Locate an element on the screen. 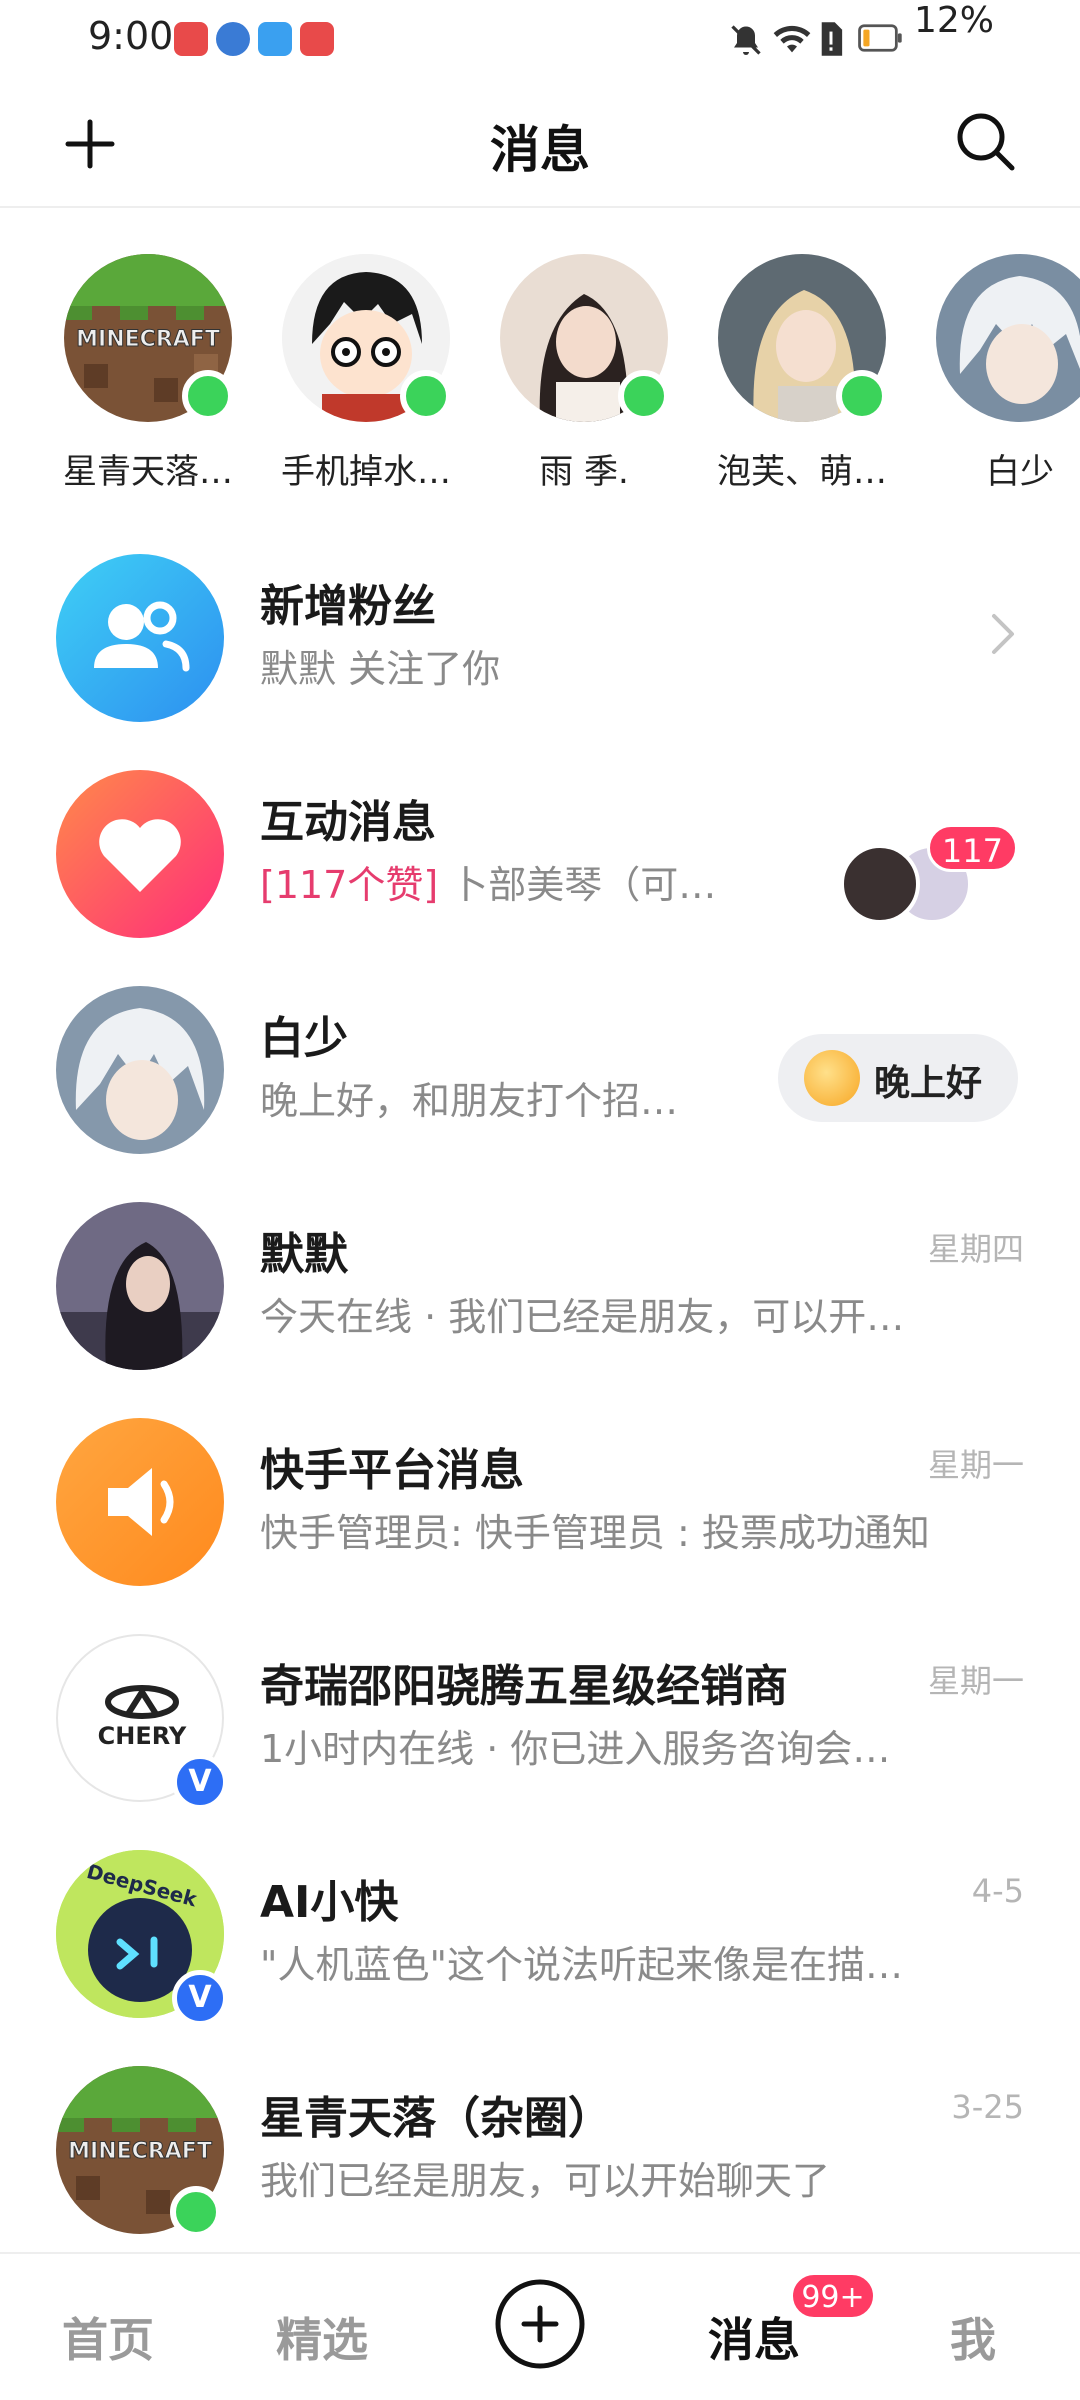  online-friends-row: MINECRAFT 星青天落… 手机掉水… 雨 季. 泡芙、萌… 白少 is located at coordinates (540, 370).